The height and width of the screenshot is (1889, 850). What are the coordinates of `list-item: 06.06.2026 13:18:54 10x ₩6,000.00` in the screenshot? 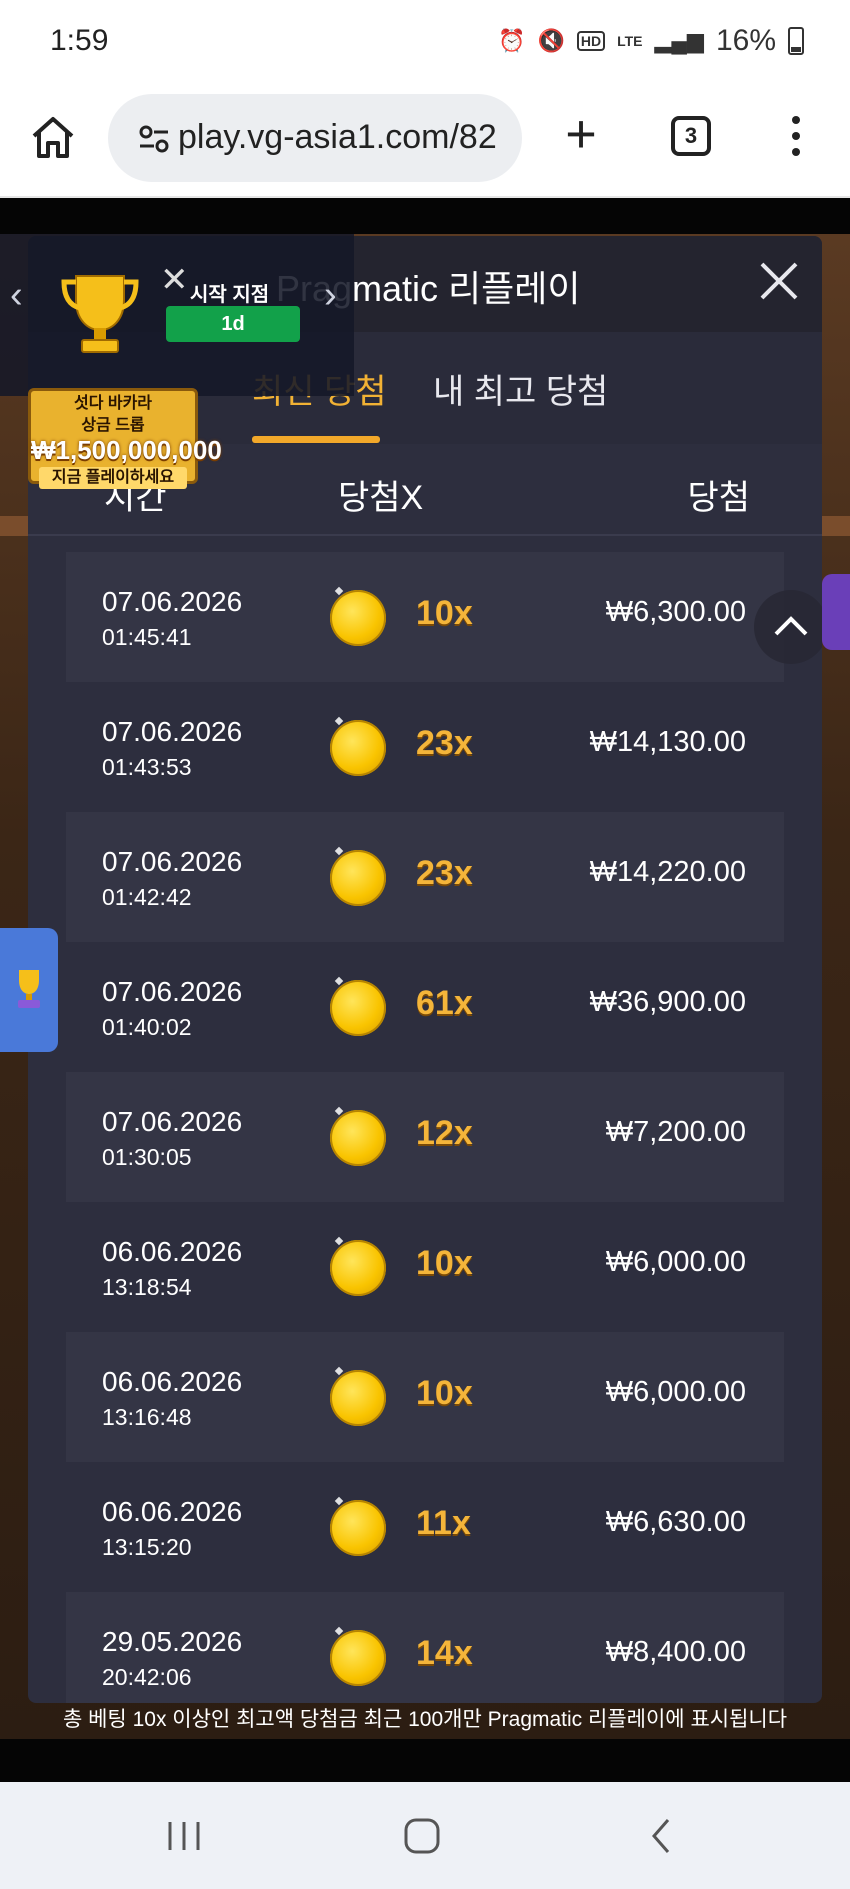 It's located at (425, 1267).